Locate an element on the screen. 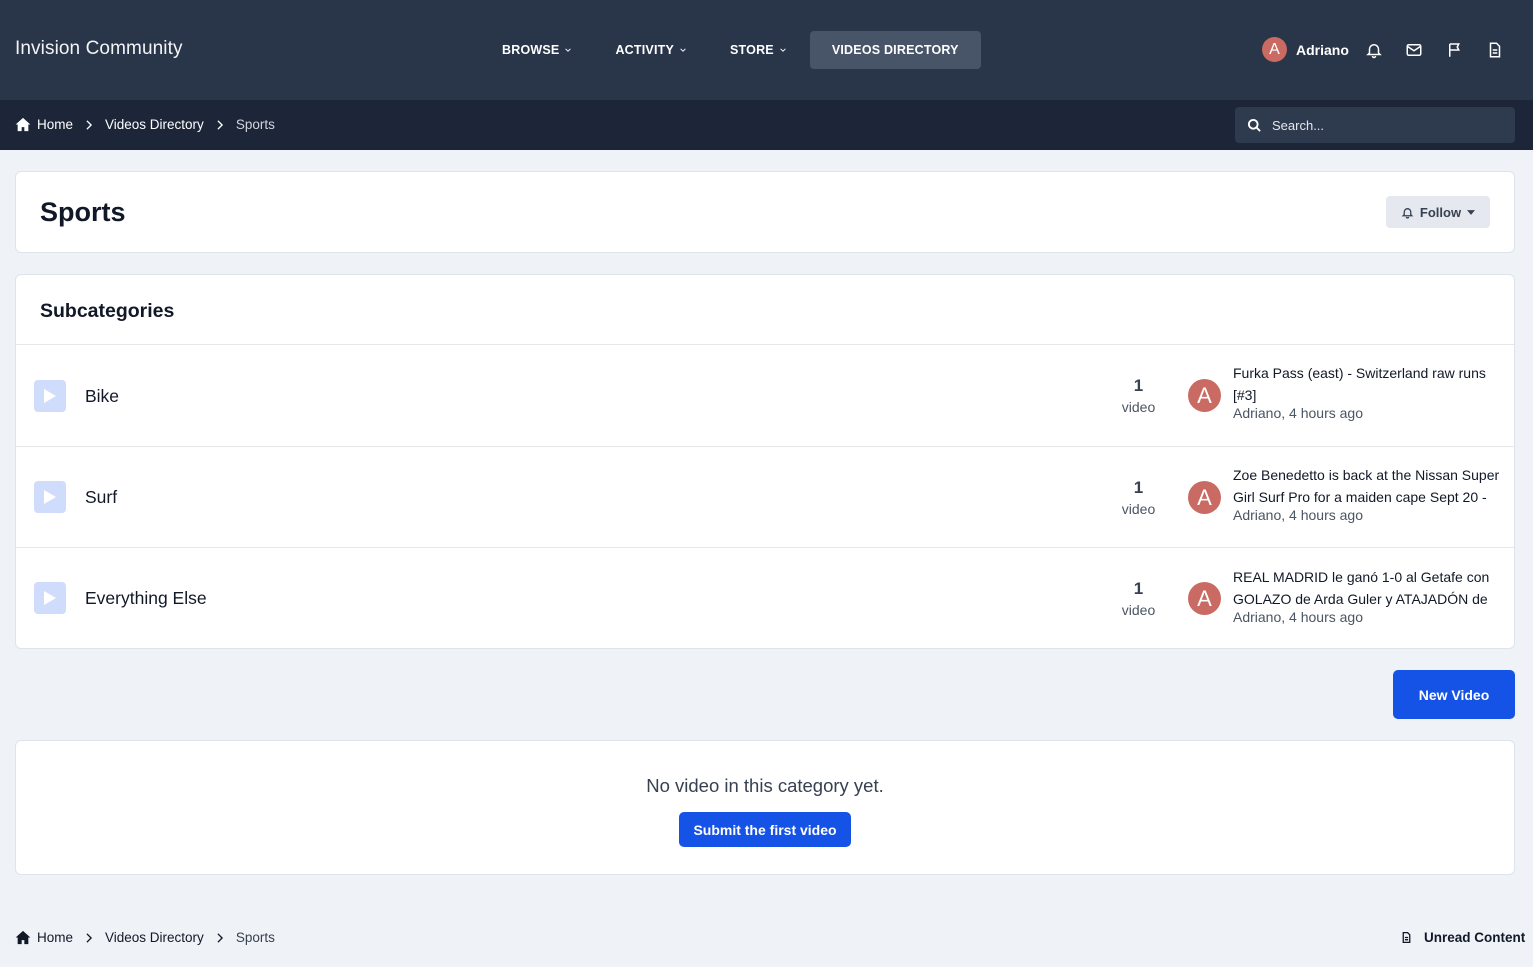 This screenshot has height=967, width=1533. unread-content-link: Unread Content is located at coordinates (1462, 937).